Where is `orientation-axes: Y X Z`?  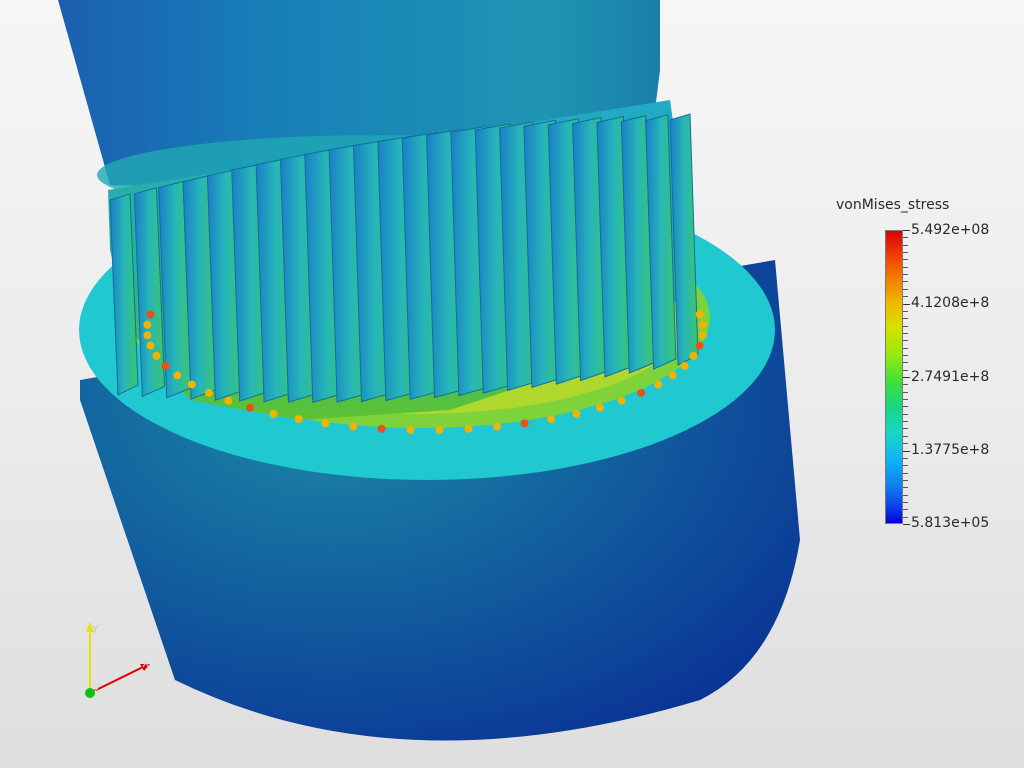 orientation-axes: Y X Z is located at coordinates (117, 660).